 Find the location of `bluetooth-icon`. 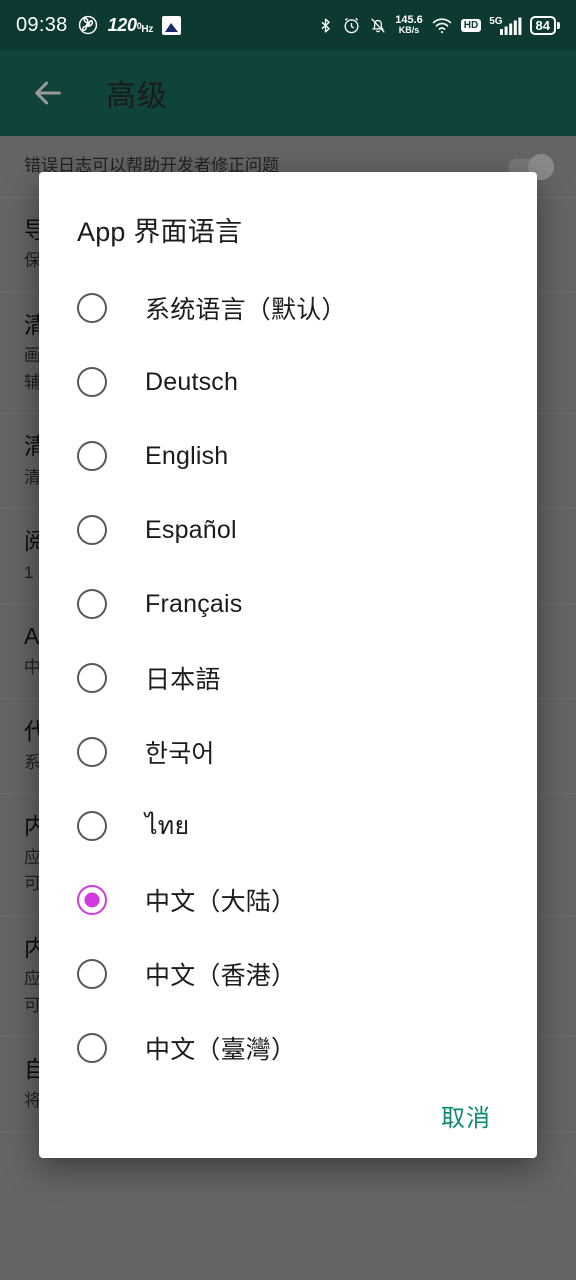

bluetooth-icon is located at coordinates (325, 25).